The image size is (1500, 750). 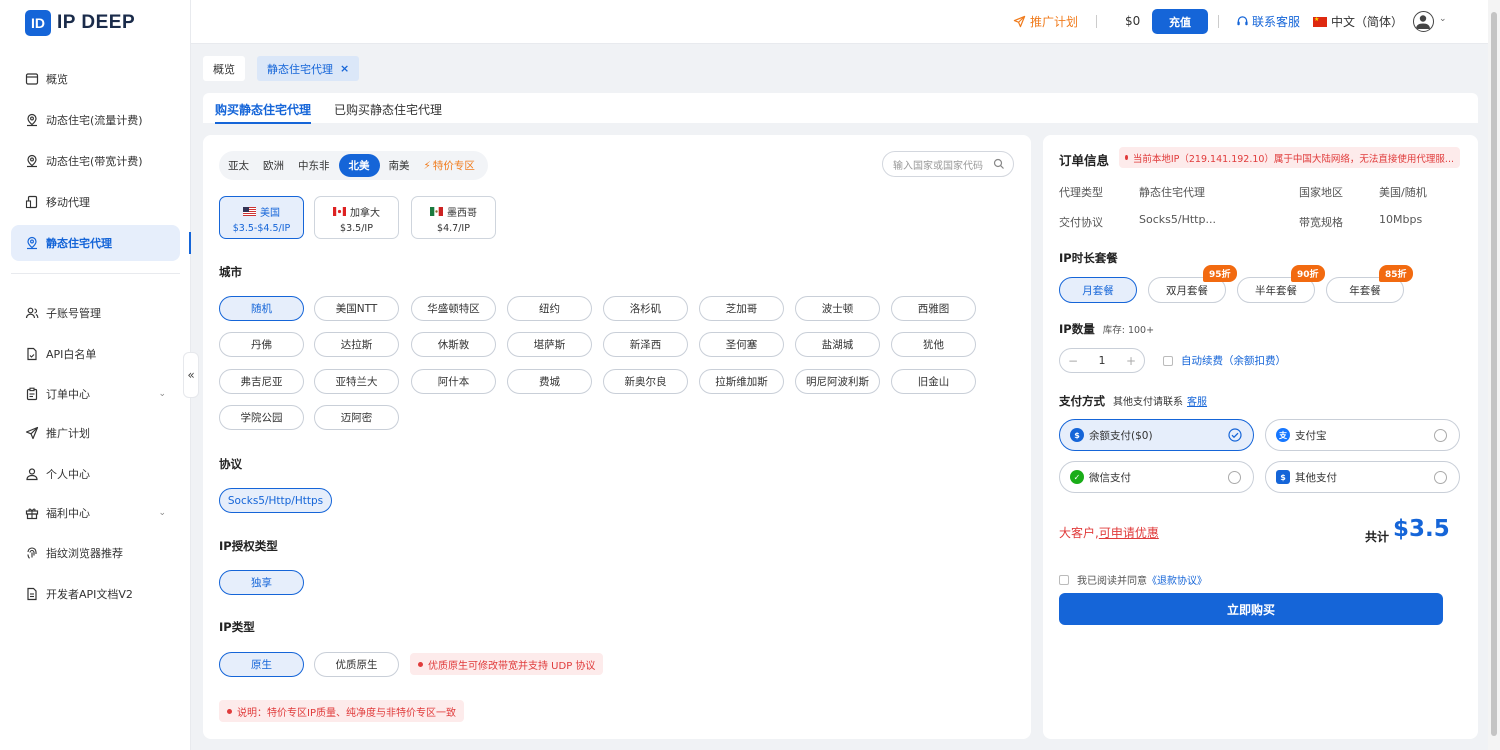 What do you see at coordinates (359, 165) in the screenshot?
I see `region-north-america: 北美` at bounding box center [359, 165].